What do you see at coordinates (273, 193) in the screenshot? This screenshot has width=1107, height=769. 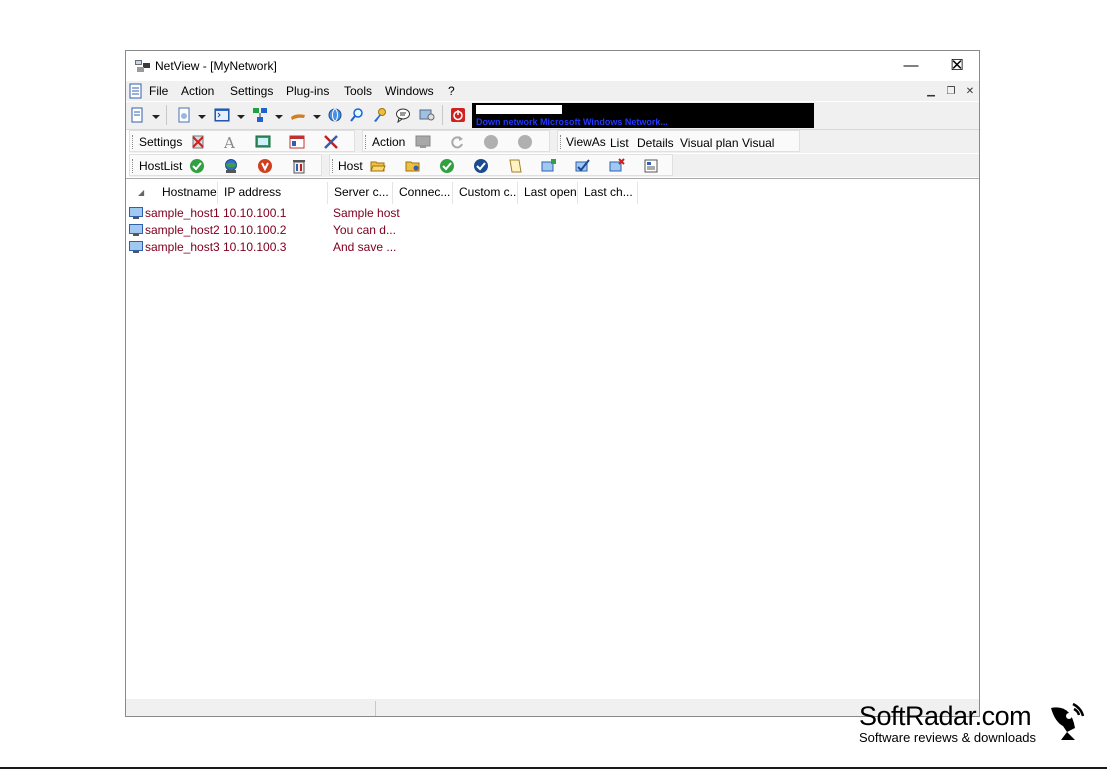 I see `column-header-ip-address: IP address` at bounding box center [273, 193].